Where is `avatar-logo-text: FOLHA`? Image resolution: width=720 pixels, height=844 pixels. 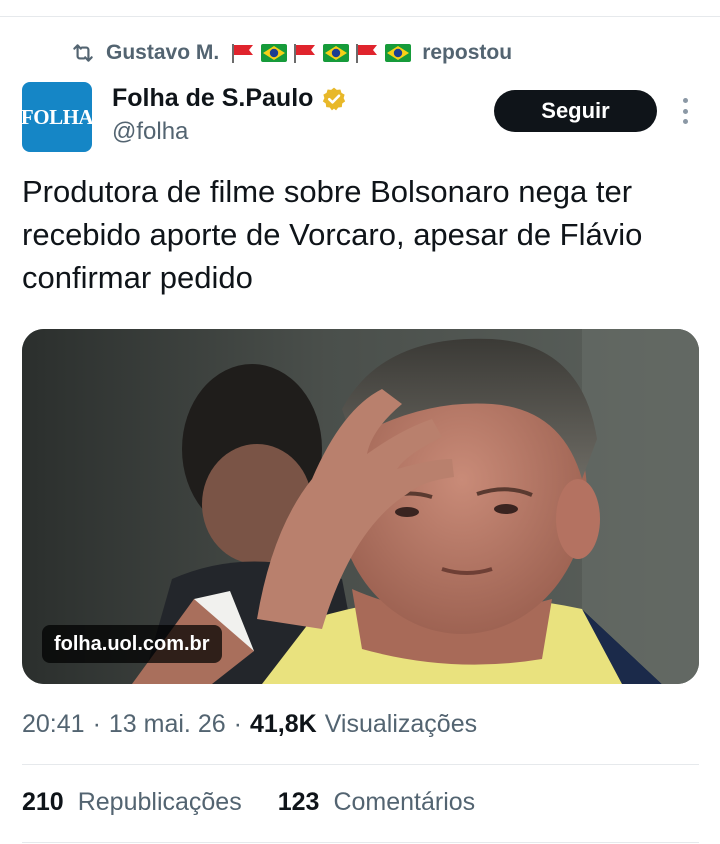 avatar-logo-text: FOLHA is located at coordinates (57, 116).